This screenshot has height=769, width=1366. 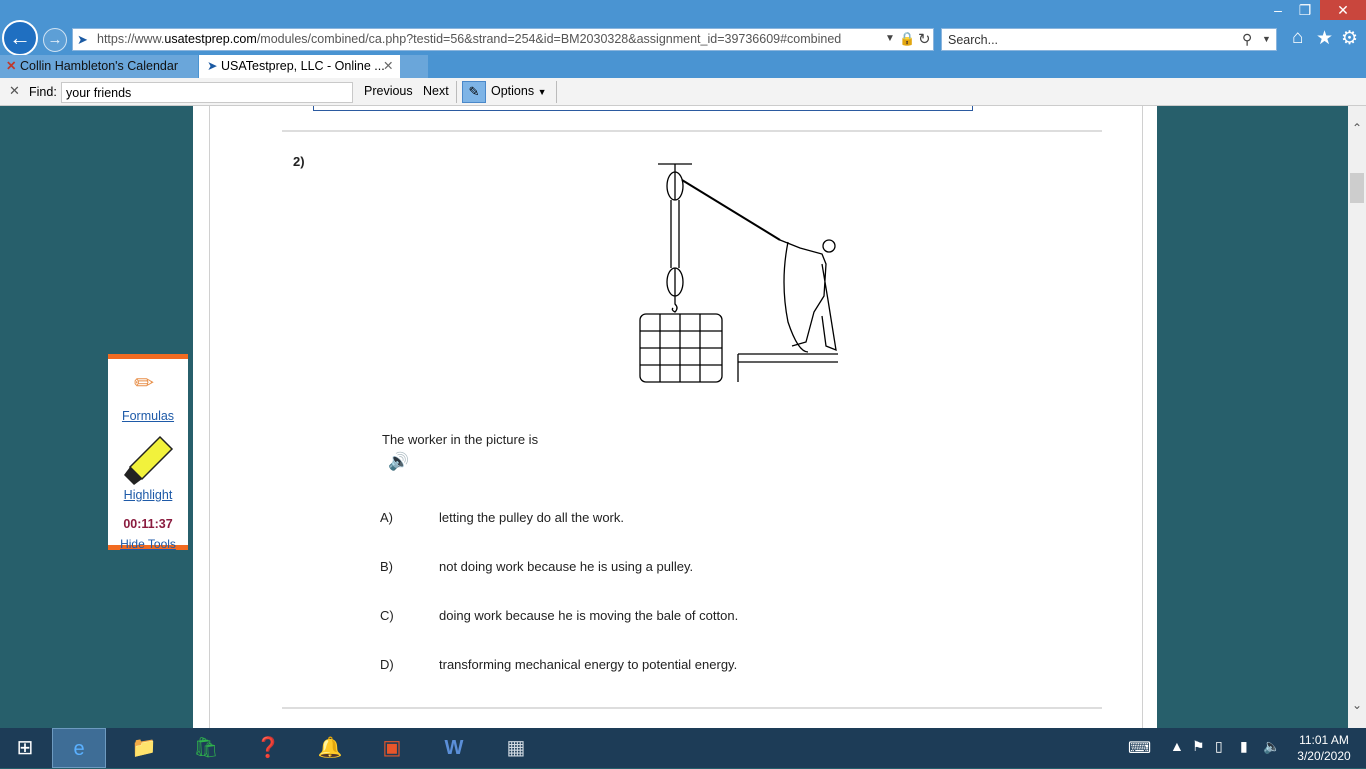 What do you see at coordinates (738, 273) in the screenshot?
I see `pulley-worker-illustration` at bounding box center [738, 273].